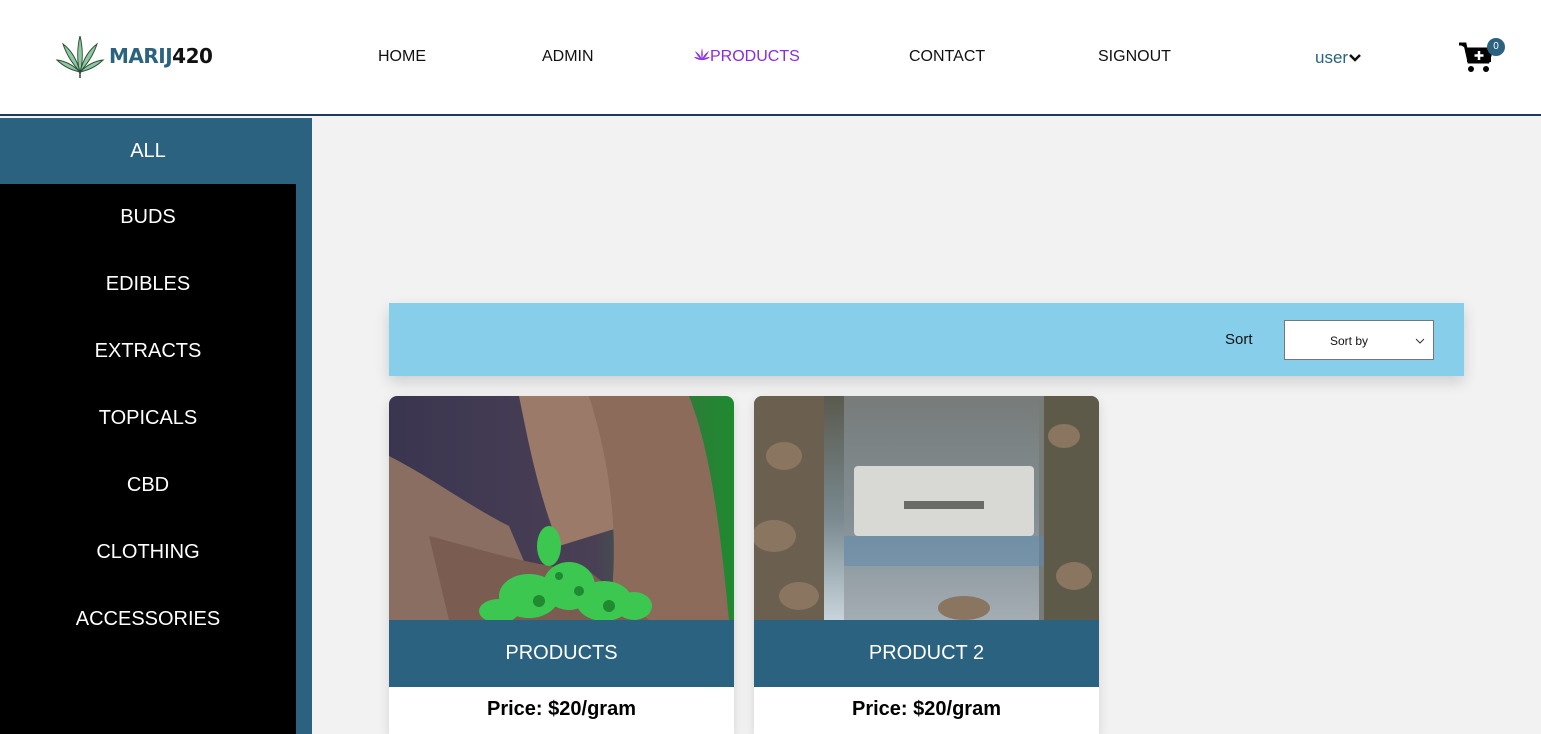  I want to click on brand-name: MARIJ420, so click(161, 56).